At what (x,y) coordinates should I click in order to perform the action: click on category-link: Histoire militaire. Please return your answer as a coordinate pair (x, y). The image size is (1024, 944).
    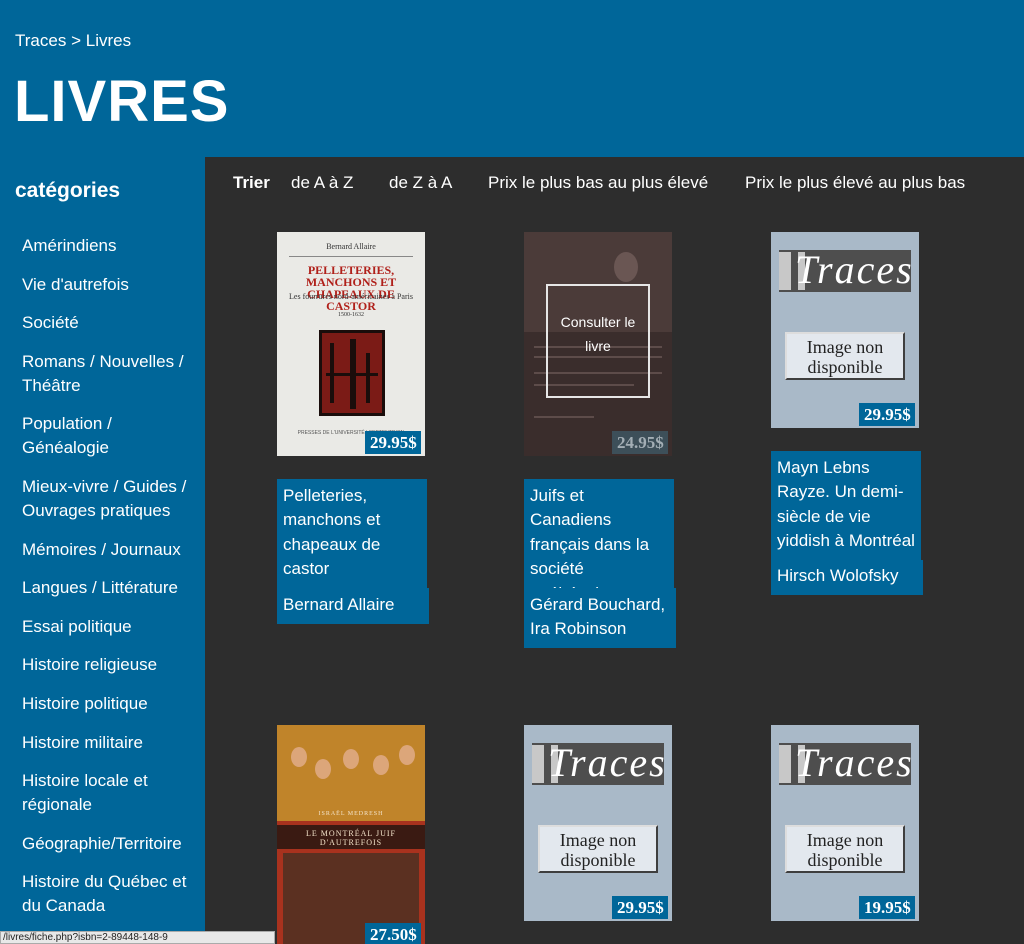
    Looking at the image, I should click on (111, 743).